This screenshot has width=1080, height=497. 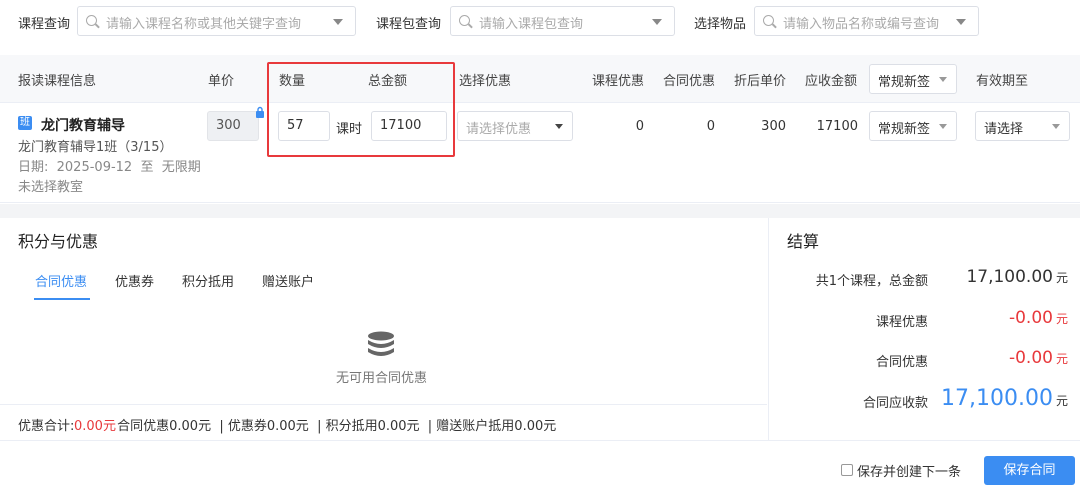 I want to click on points-title: 积分与优惠, so click(x=58, y=241).